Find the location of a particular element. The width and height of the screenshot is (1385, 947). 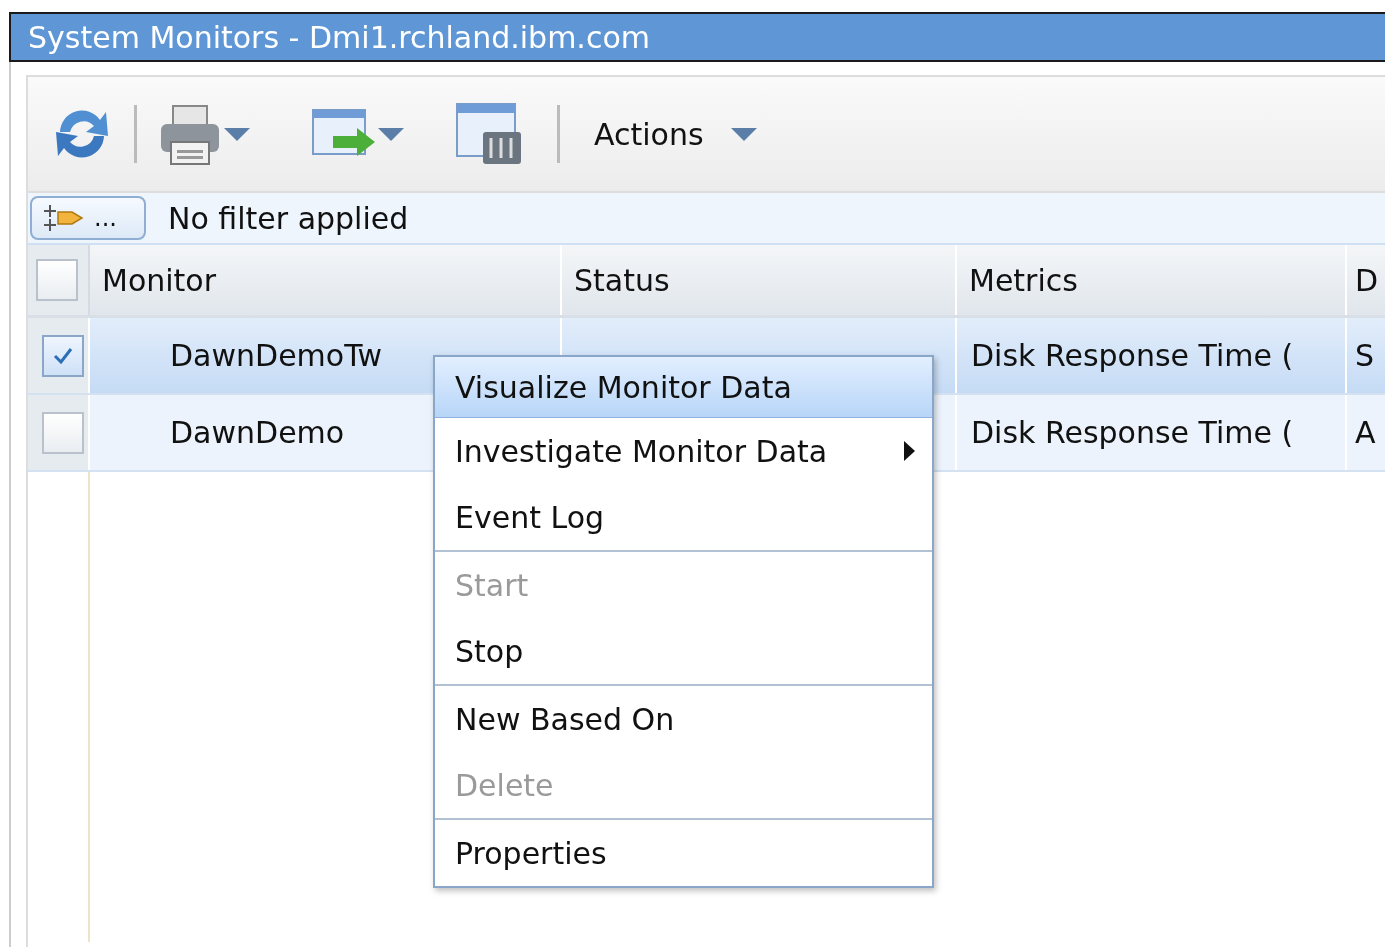

table-cell: DawnDemoTw is located at coordinates (276, 355).